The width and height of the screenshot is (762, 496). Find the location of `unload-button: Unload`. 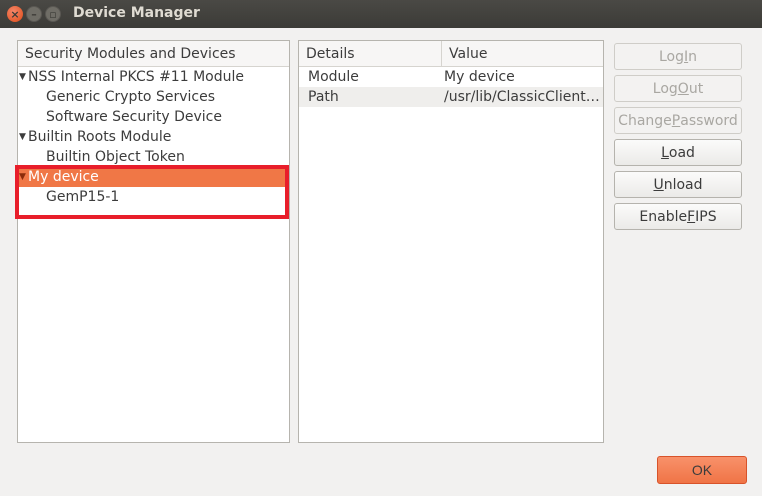

unload-button: Unload is located at coordinates (678, 184).